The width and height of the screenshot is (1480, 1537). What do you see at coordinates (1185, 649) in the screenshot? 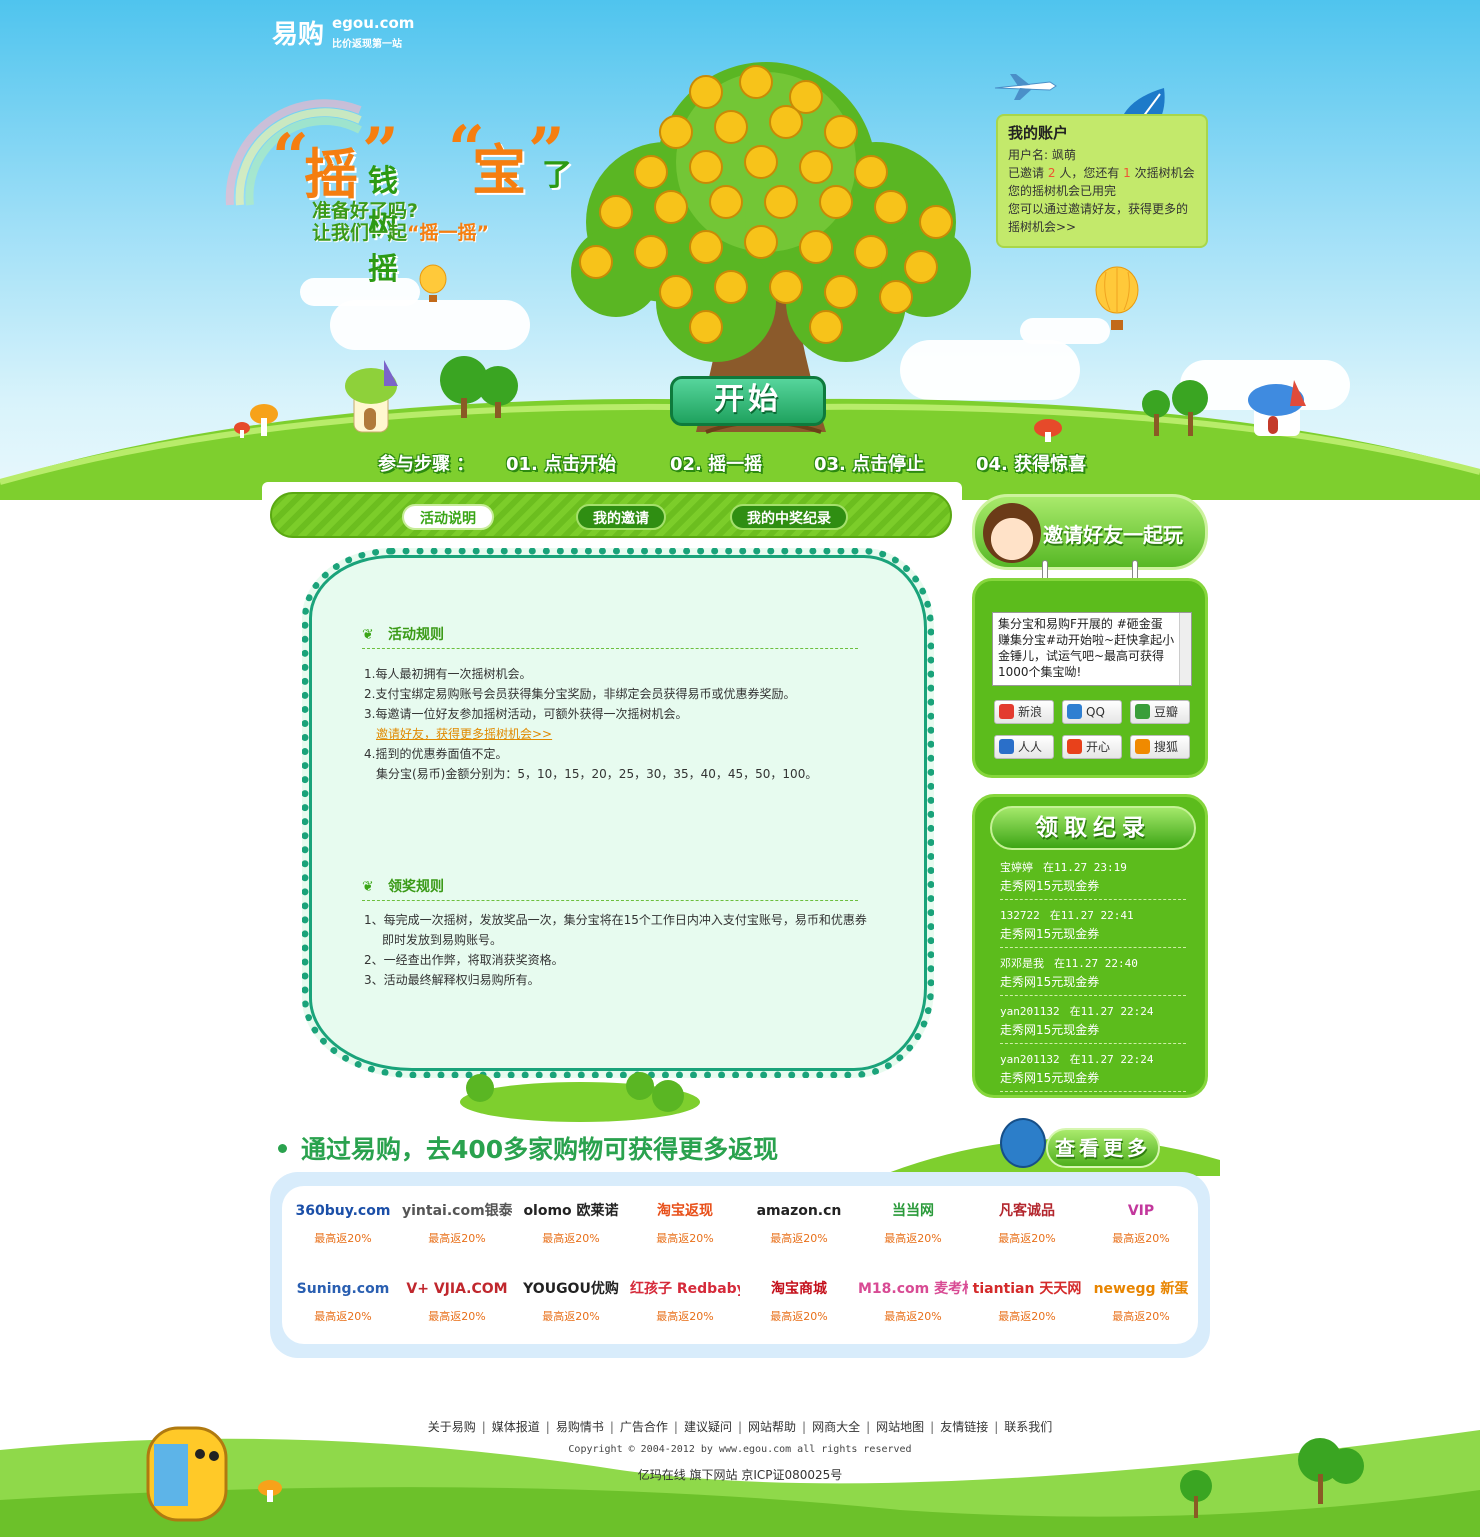
I see `scrollbar` at bounding box center [1185, 649].